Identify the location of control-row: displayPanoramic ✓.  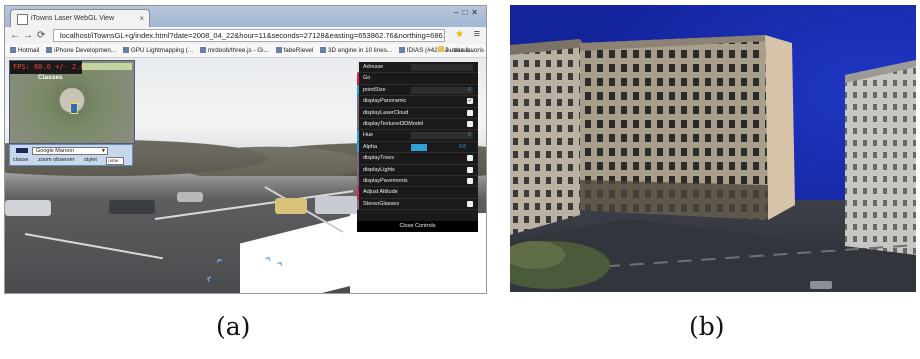
(417, 102).